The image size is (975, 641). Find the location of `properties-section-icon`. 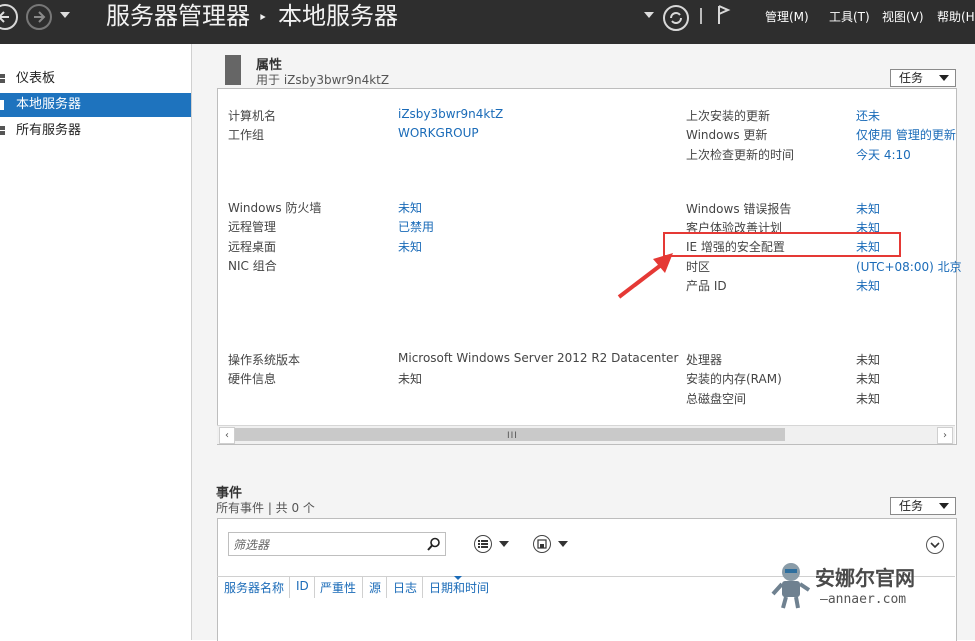

properties-section-icon is located at coordinates (233, 70).